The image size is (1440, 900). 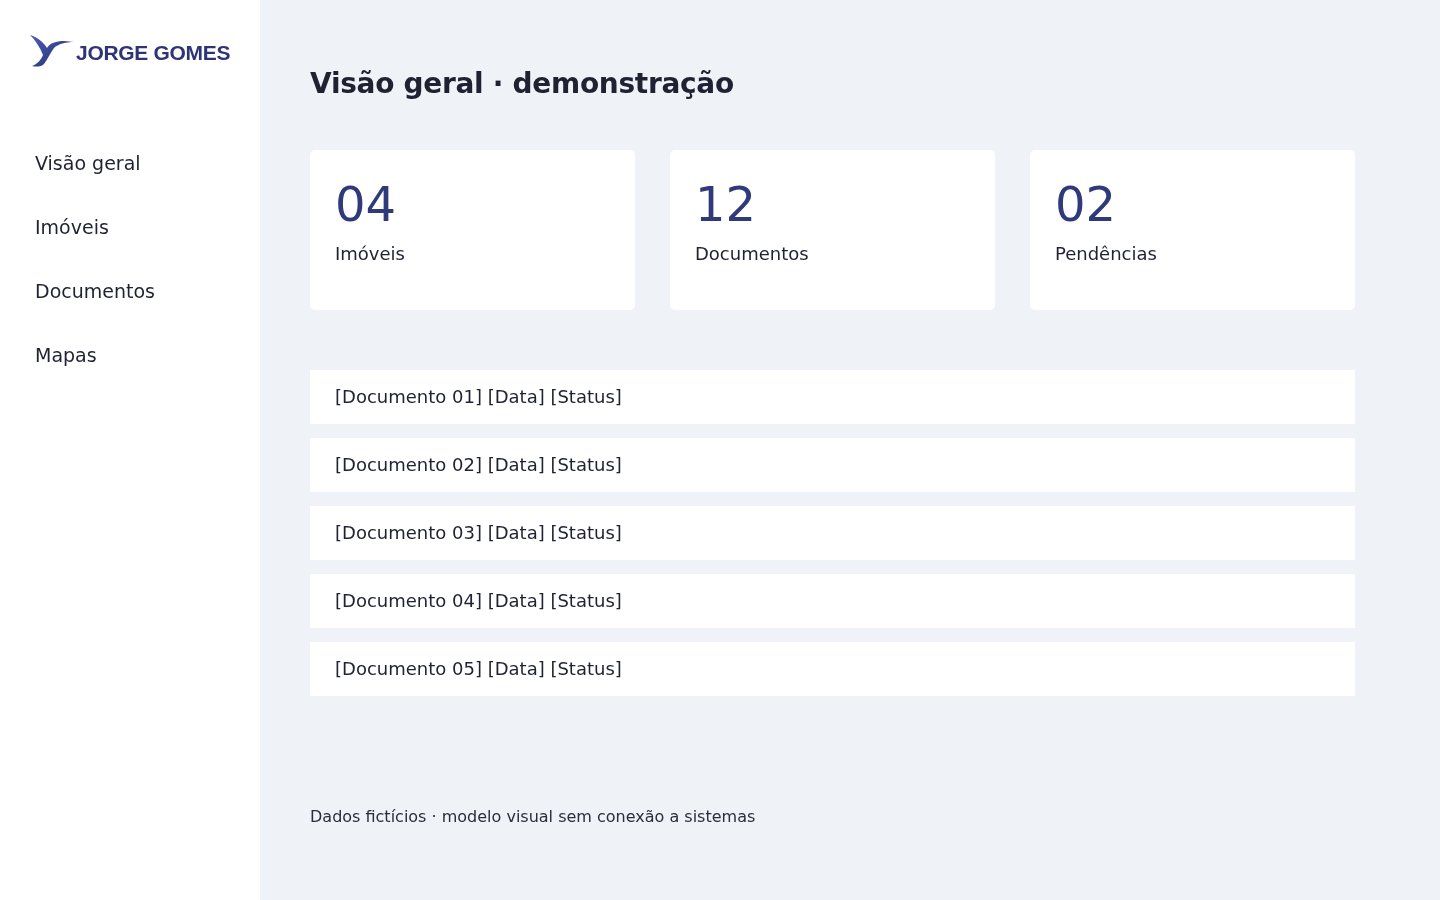 What do you see at coordinates (95, 291) in the screenshot?
I see `nav-link: Documentos` at bounding box center [95, 291].